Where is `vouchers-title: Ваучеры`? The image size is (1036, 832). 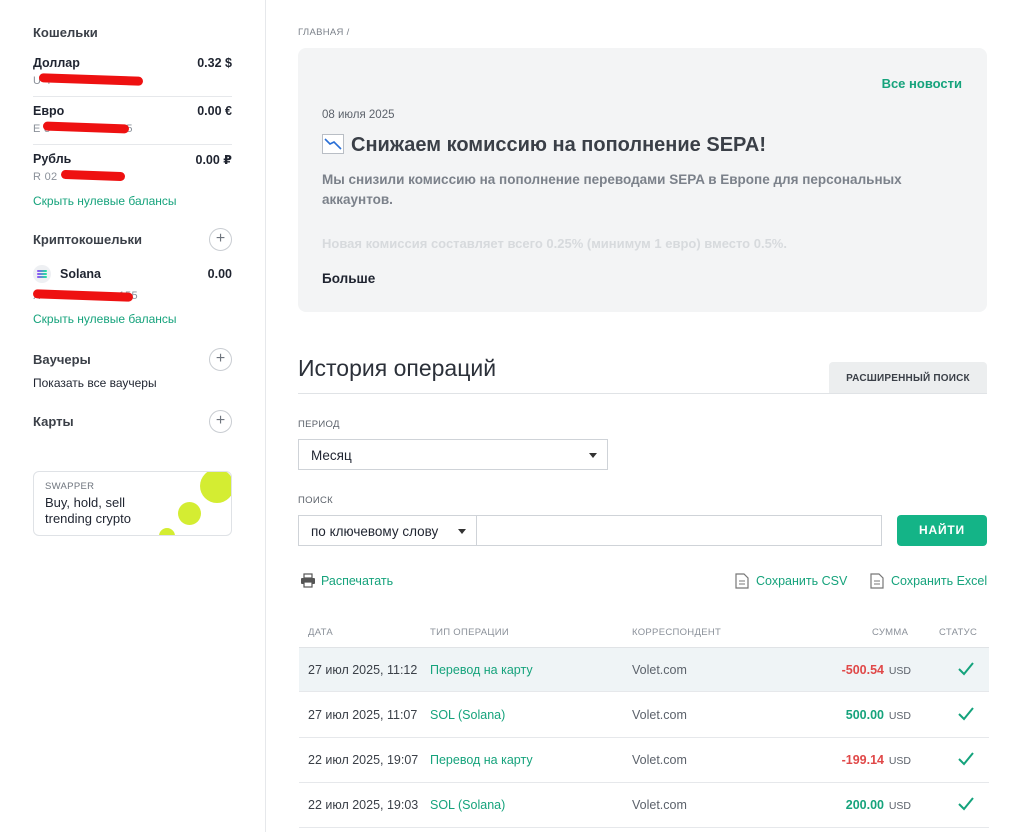
vouchers-title: Ваучеры is located at coordinates (62, 359).